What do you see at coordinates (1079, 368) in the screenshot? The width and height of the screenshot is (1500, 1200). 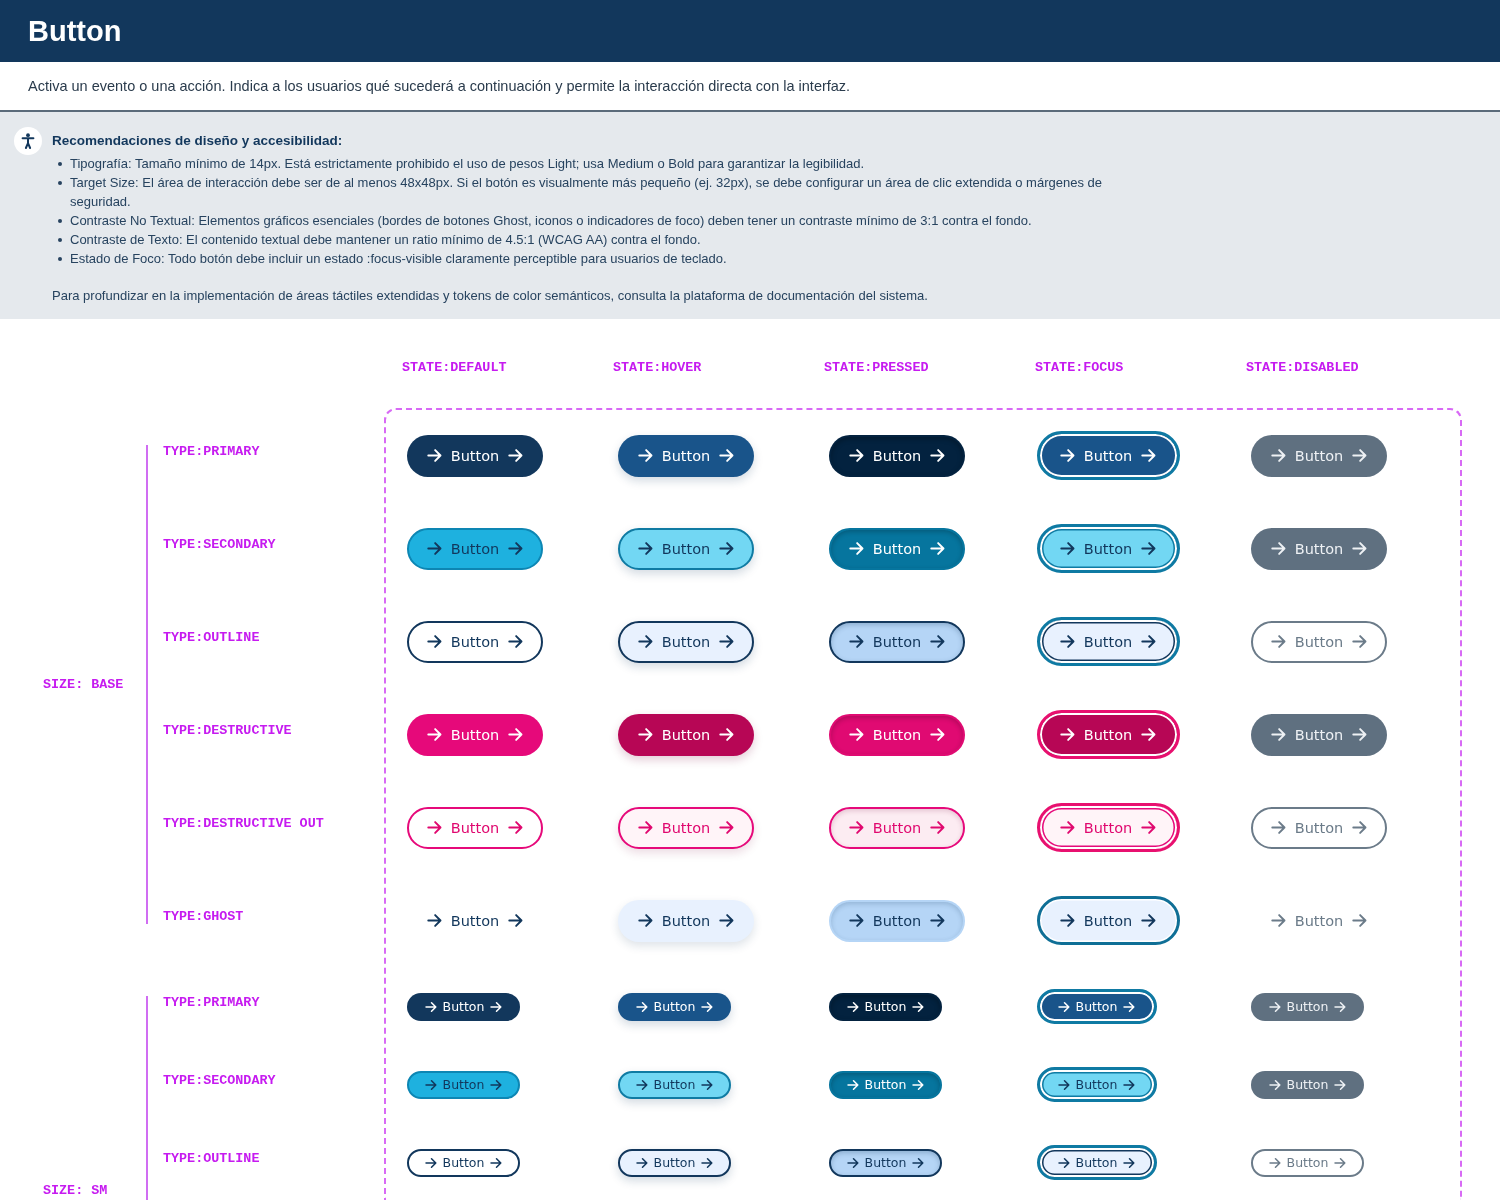 I see `state-label: STATE:FOCUS` at bounding box center [1079, 368].